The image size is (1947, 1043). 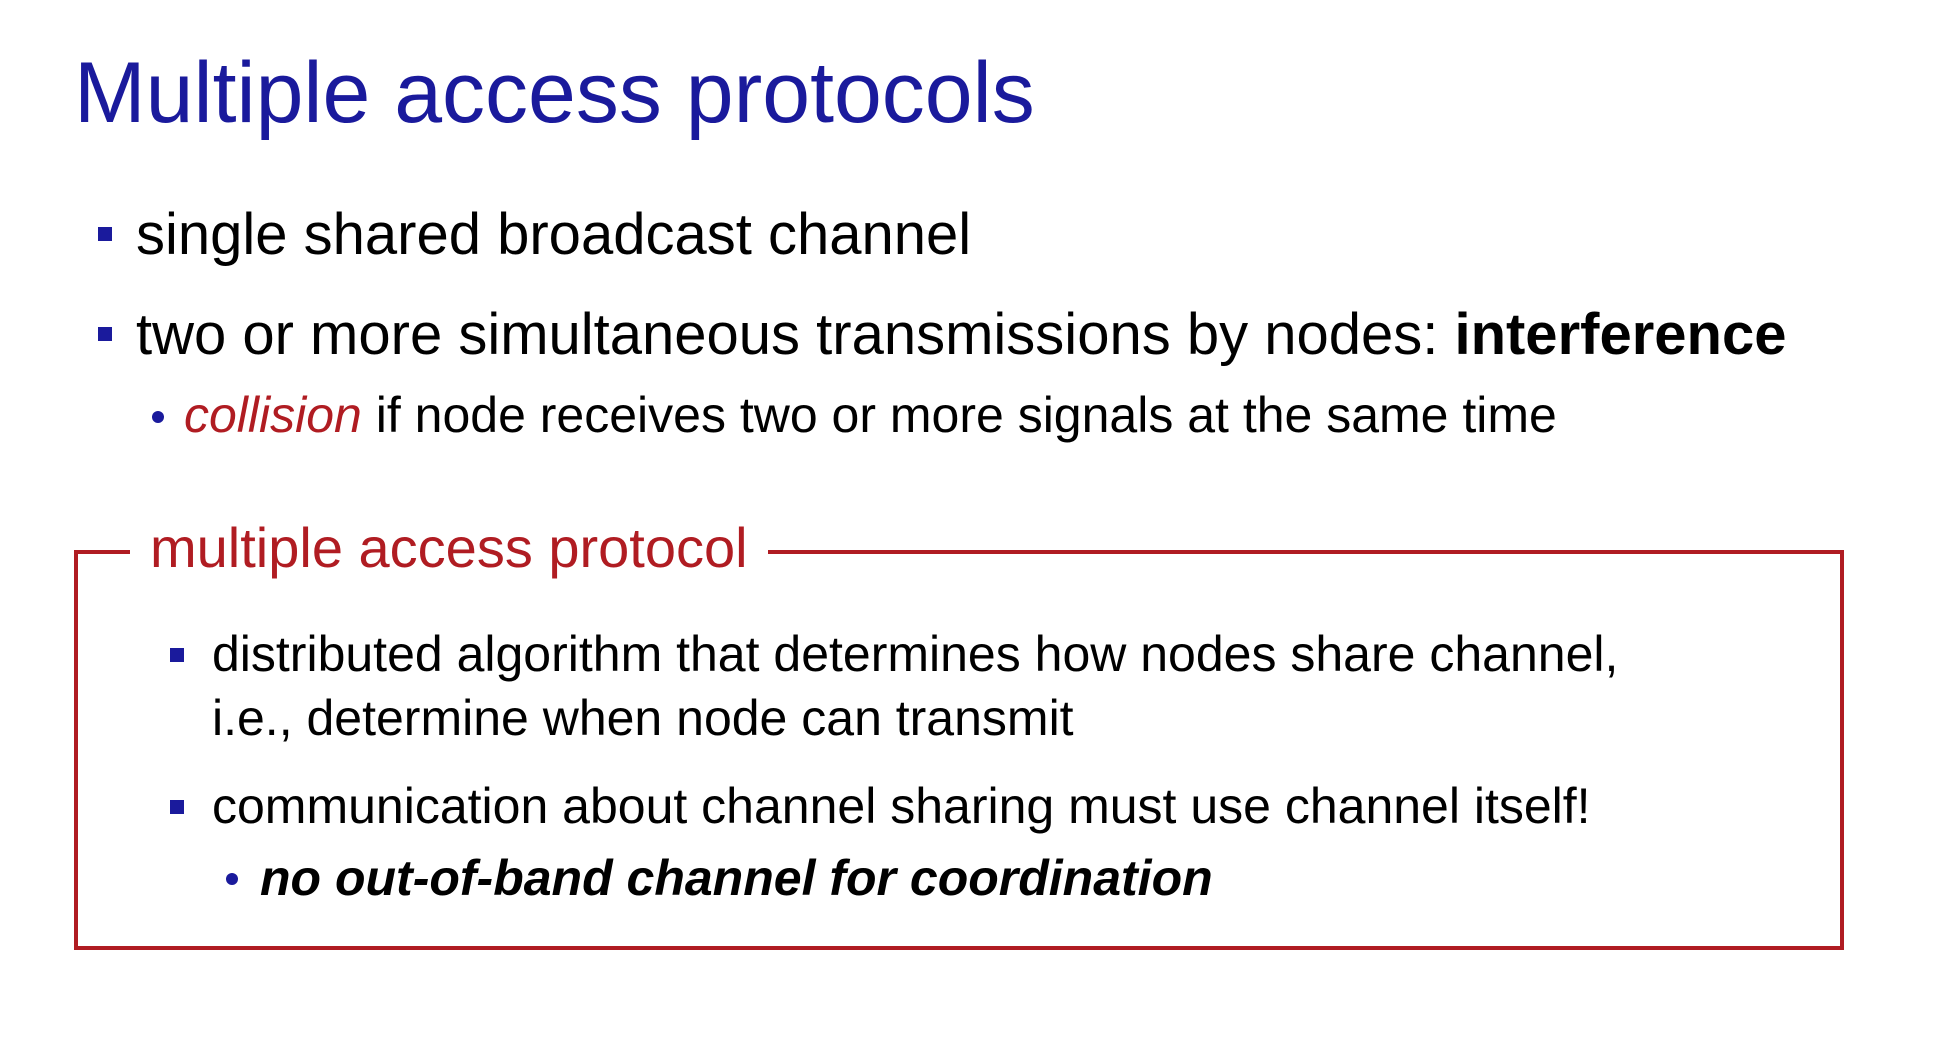 I want to click on collision-term: collision, so click(x=273, y=415).